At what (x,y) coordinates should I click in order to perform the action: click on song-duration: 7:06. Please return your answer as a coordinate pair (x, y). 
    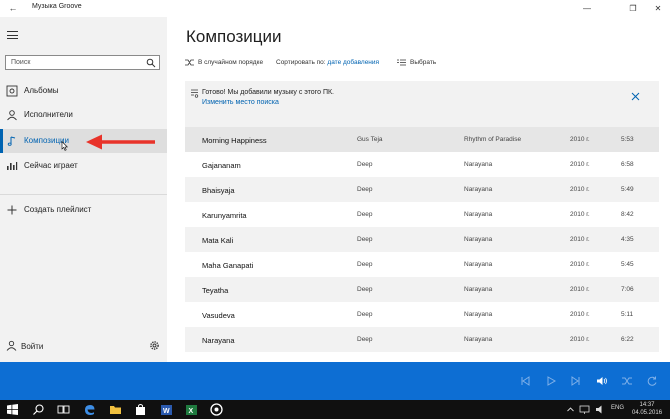
    Looking at the image, I should click on (627, 289).